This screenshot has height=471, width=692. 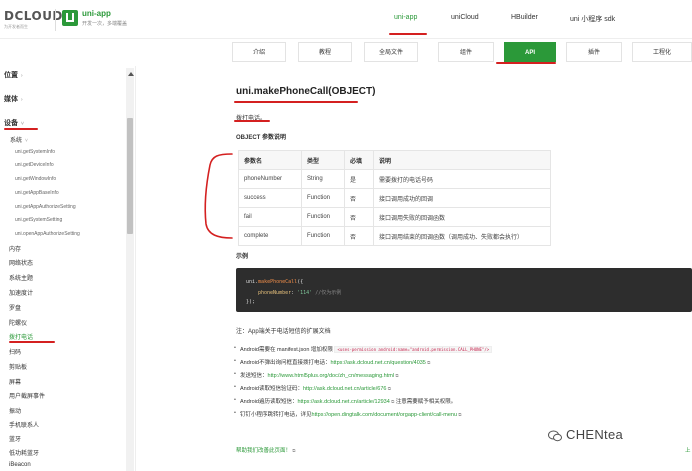 What do you see at coordinates (218, 196) in the screenshot?
I see `annotation-bracket` at bounding box center [218, 196].